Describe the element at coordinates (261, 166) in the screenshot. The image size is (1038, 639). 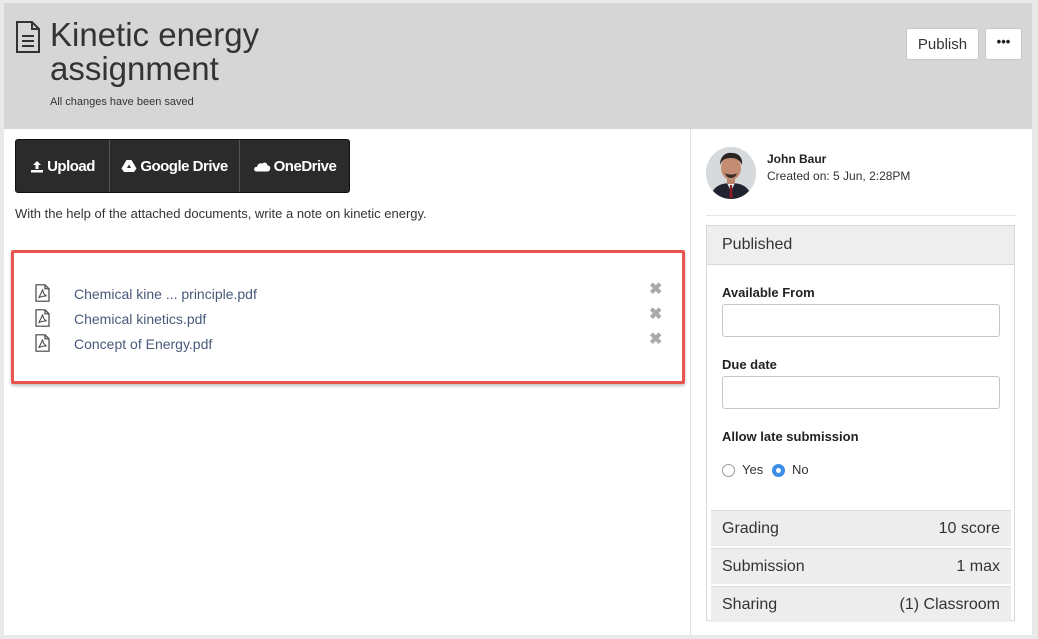
I see `onedrive-icon` at that location.